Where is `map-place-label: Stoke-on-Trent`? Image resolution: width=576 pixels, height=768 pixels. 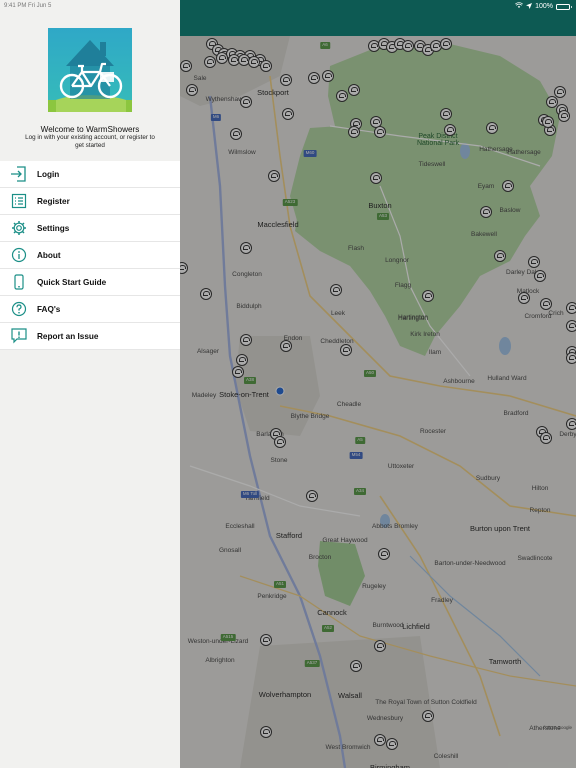
map-place-label: Stoke-on-Trent is located at coordinates (244, 394).